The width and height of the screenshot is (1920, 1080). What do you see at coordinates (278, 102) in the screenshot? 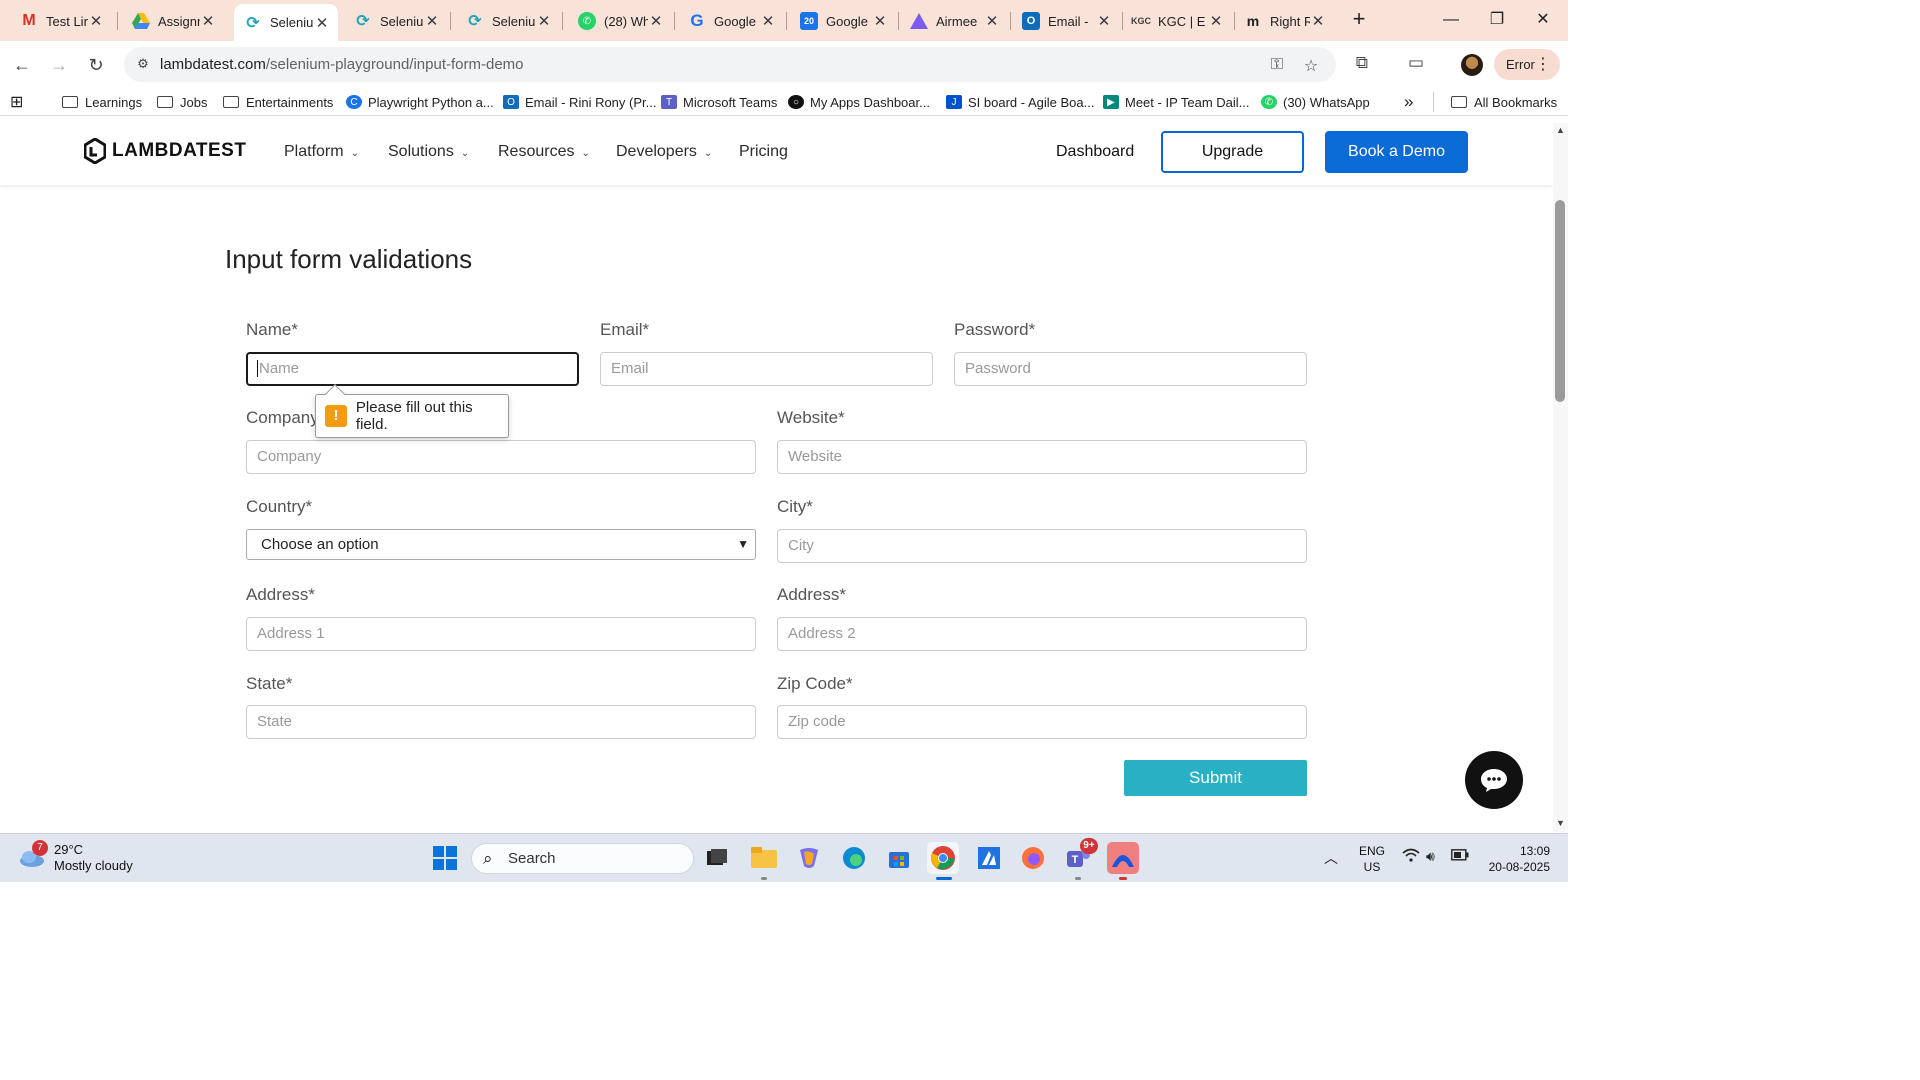
I see `bookmark-folder-entertainments: Entertainments` at bounding box center [278, 102].